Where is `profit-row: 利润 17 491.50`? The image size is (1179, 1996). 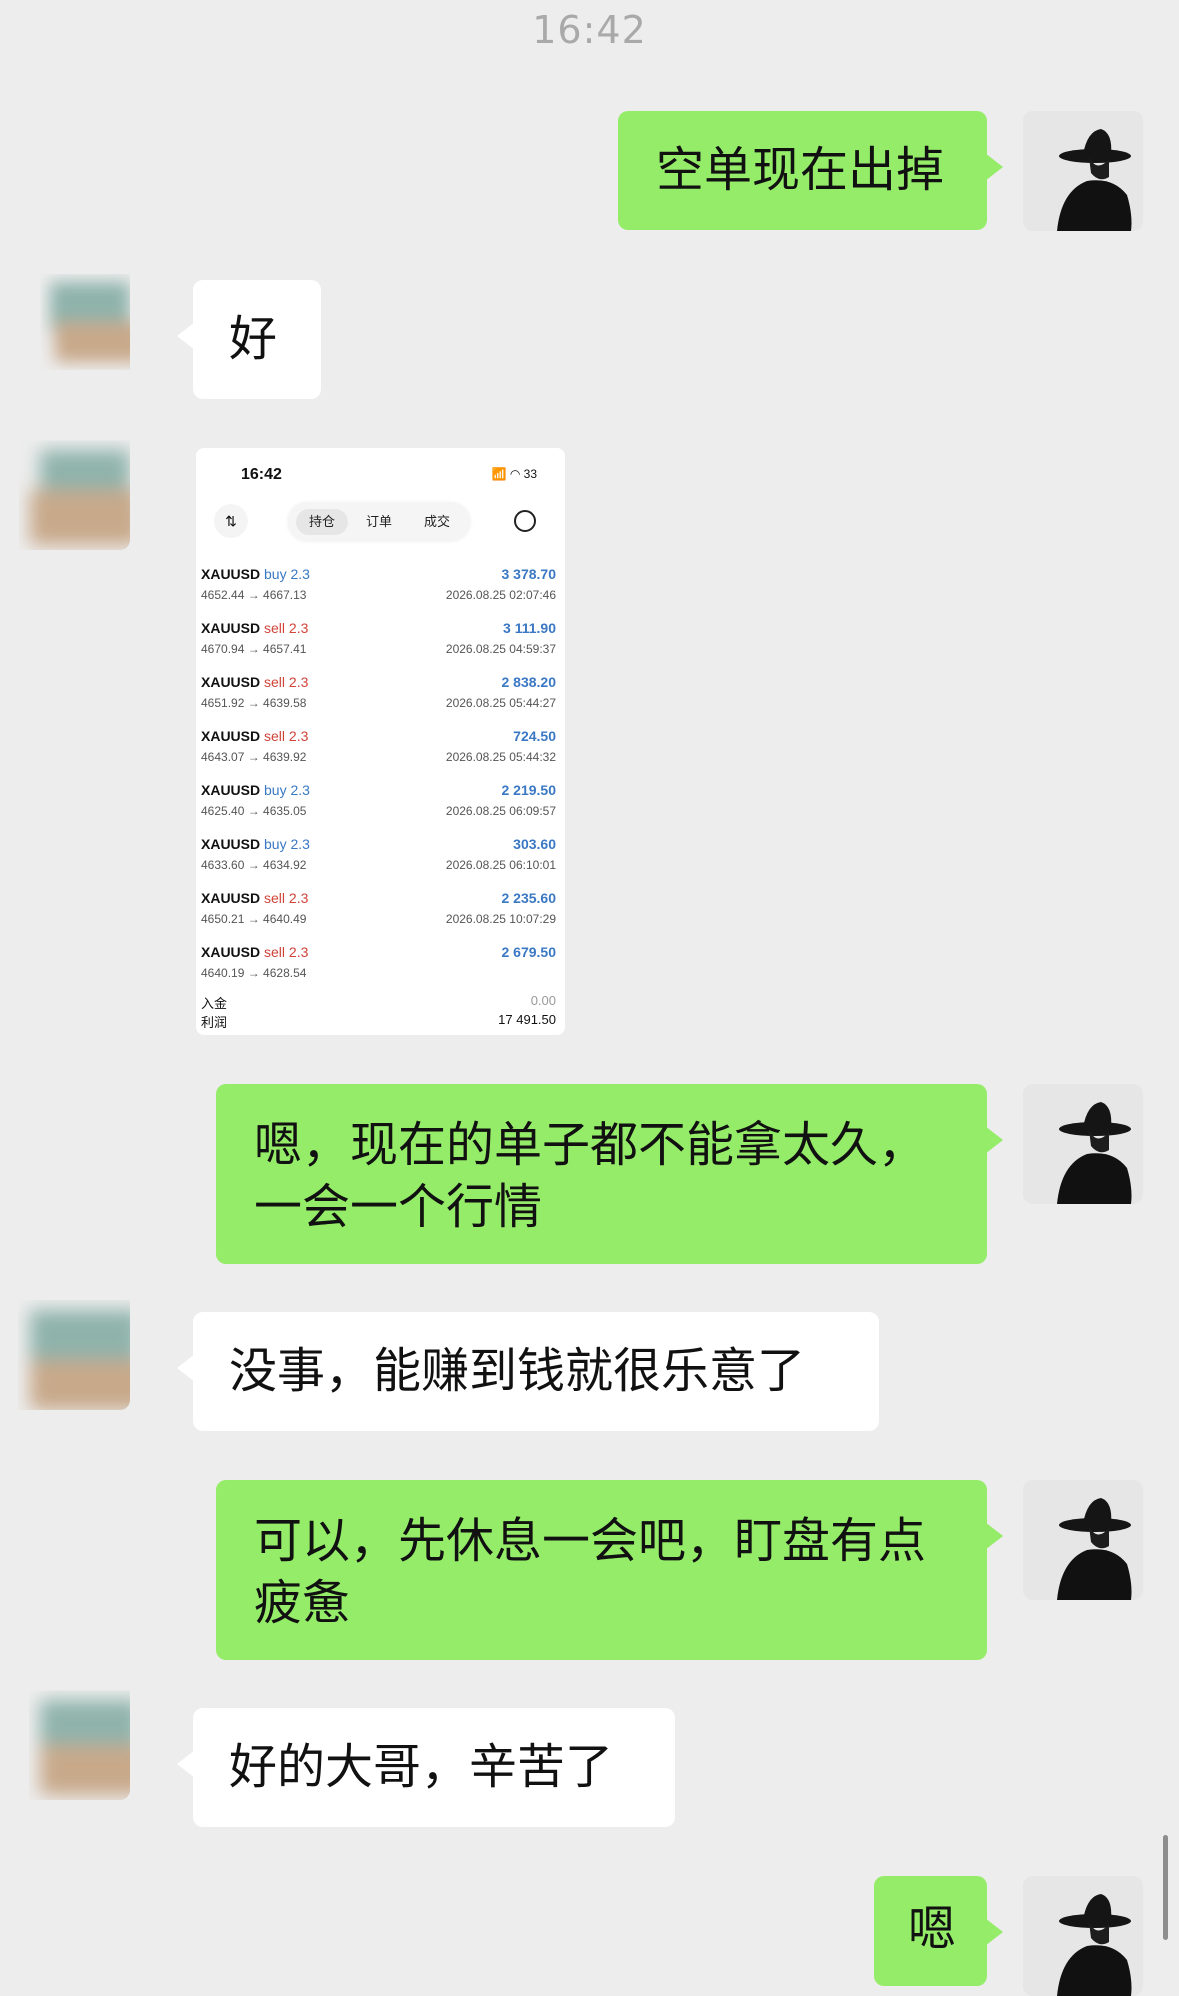
profit-row: 利润 17 491.50 is located at coordinates (378, 1021).